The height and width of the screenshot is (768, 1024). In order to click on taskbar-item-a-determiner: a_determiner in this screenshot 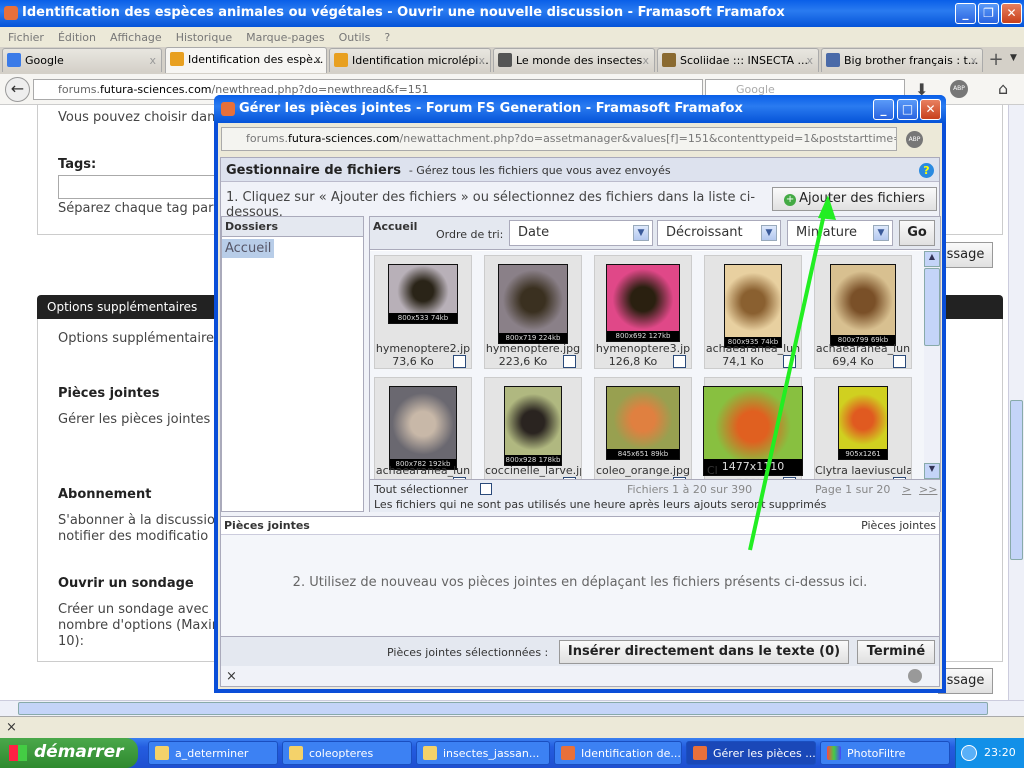, I will do `click(213, 753)`.